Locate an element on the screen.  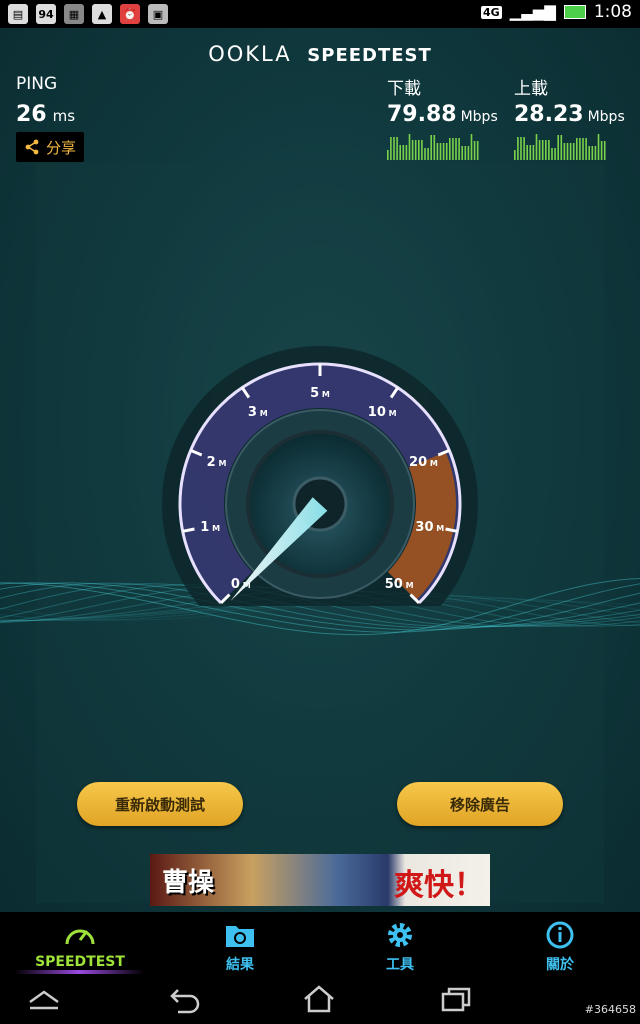
signal-icon: ▁▃▅▇ is located at coordinates (532, 12).